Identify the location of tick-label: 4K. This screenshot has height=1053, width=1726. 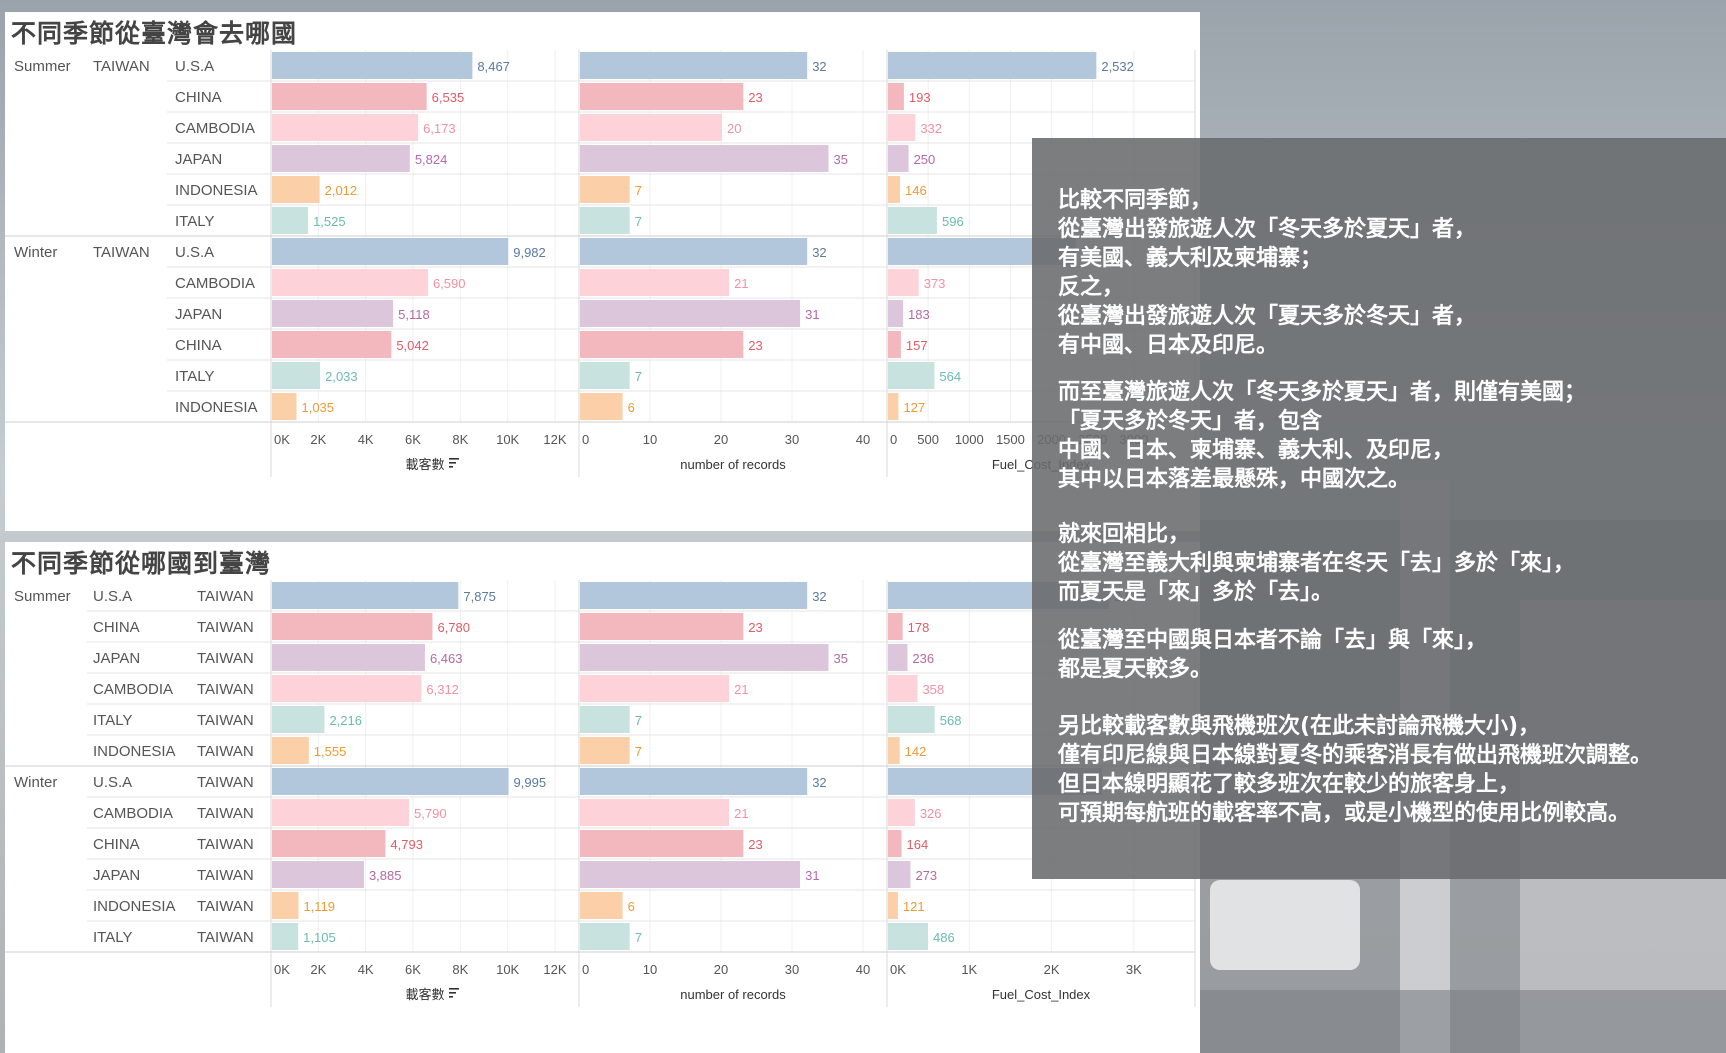
(366, 969).